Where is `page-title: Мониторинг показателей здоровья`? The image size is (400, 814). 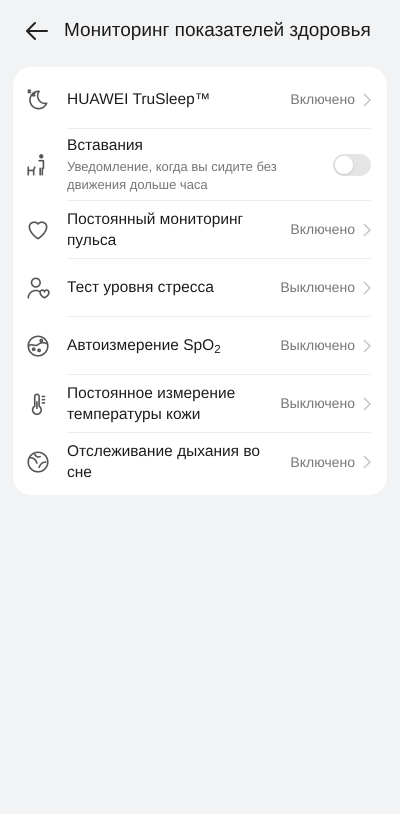 page-title: Мониторинг показателей здоровья is located at coordinates (217, 30).